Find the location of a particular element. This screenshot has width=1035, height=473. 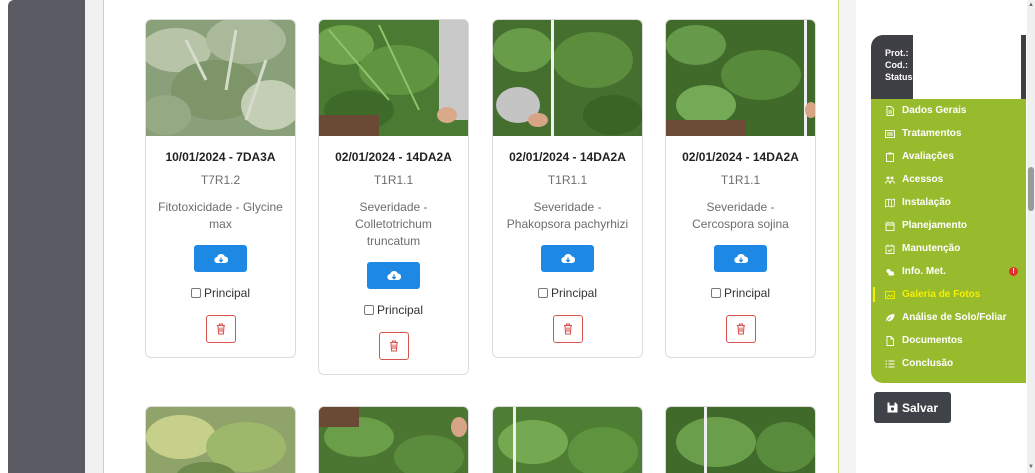

calendar-check-icon is located at coordinates (890, 249).